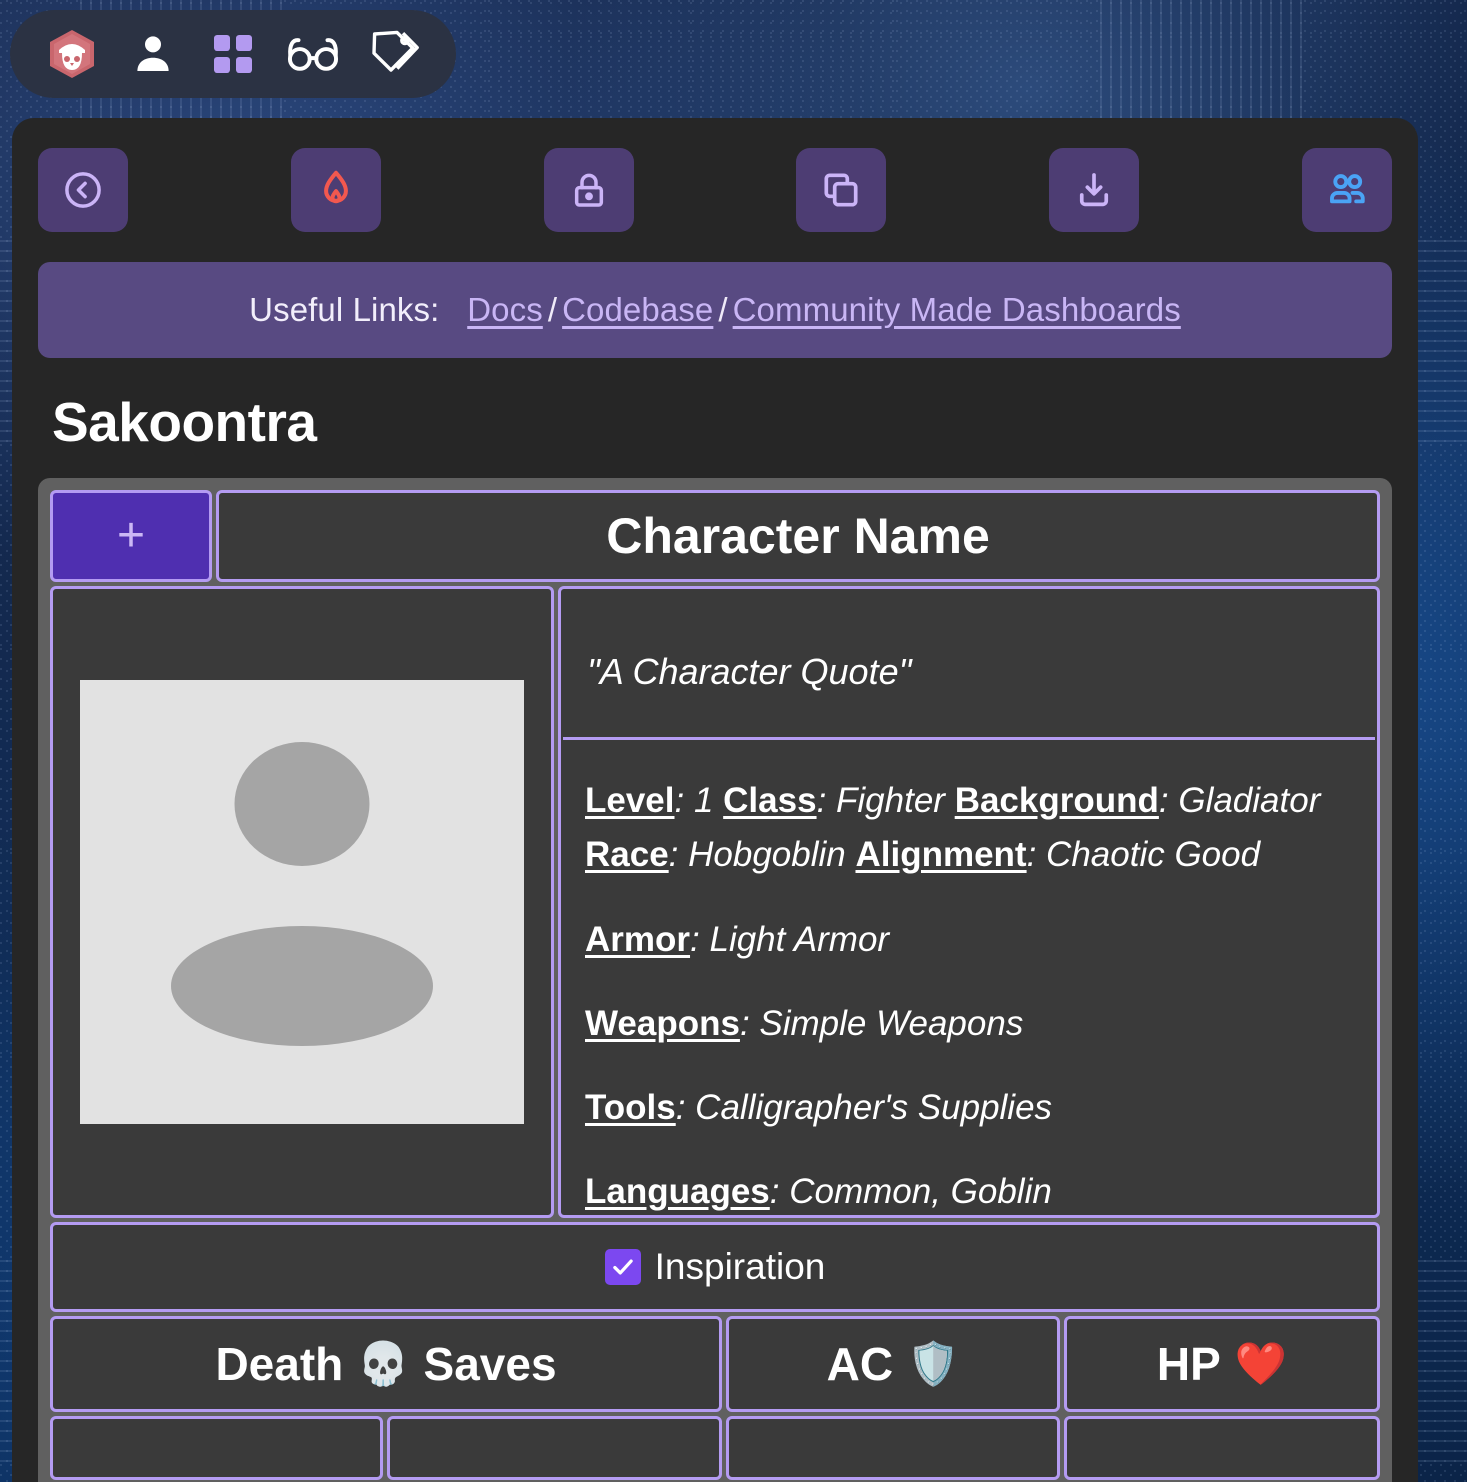 The width and height of the screenshot is (1467, 1482). I want to click on fire-button, so click(335, 190).